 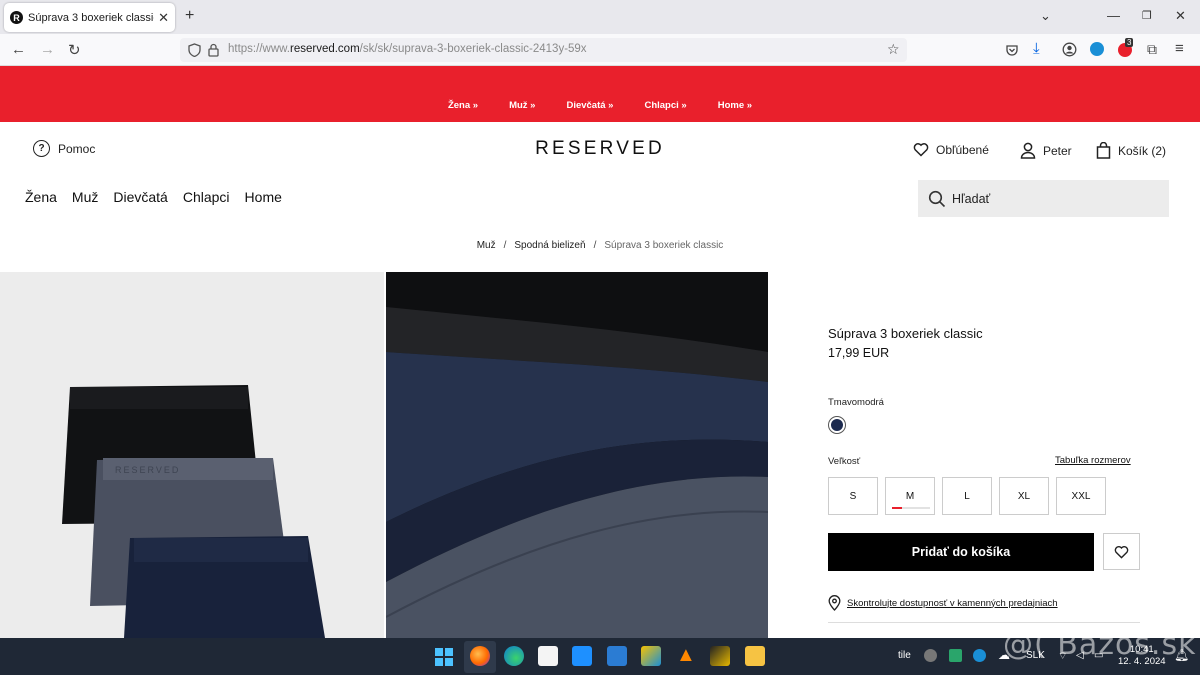 I want to click on downloads-icon: ⤓, so click(x=1036, y=48).